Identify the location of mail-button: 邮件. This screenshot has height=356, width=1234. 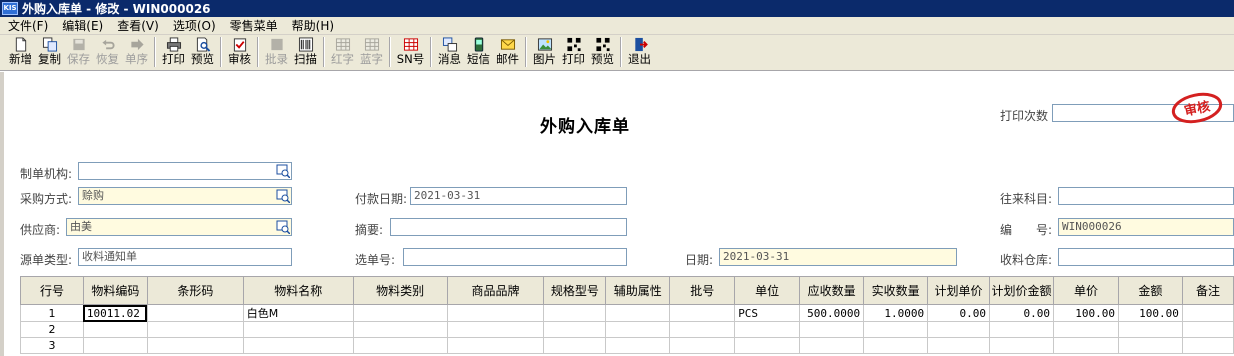
(507, 52).